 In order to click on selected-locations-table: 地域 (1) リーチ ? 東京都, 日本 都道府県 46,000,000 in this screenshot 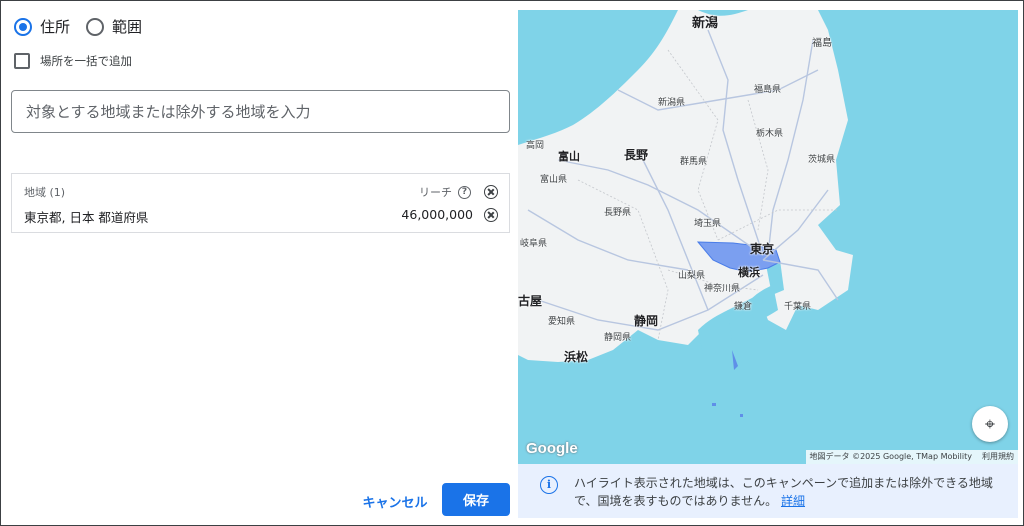, I will do `click(260, 203)`.